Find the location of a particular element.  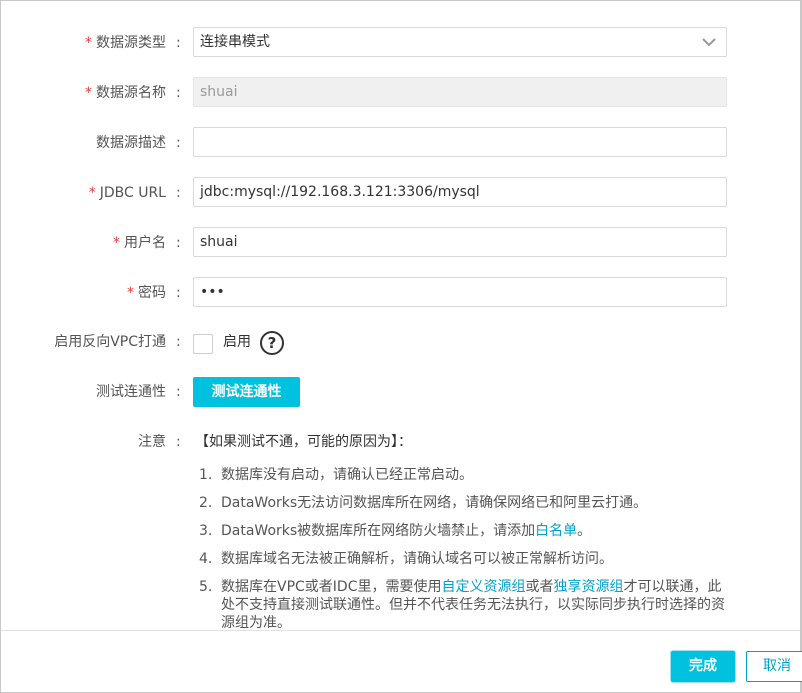

password-input: ••• is located at coordinates (460, 292).